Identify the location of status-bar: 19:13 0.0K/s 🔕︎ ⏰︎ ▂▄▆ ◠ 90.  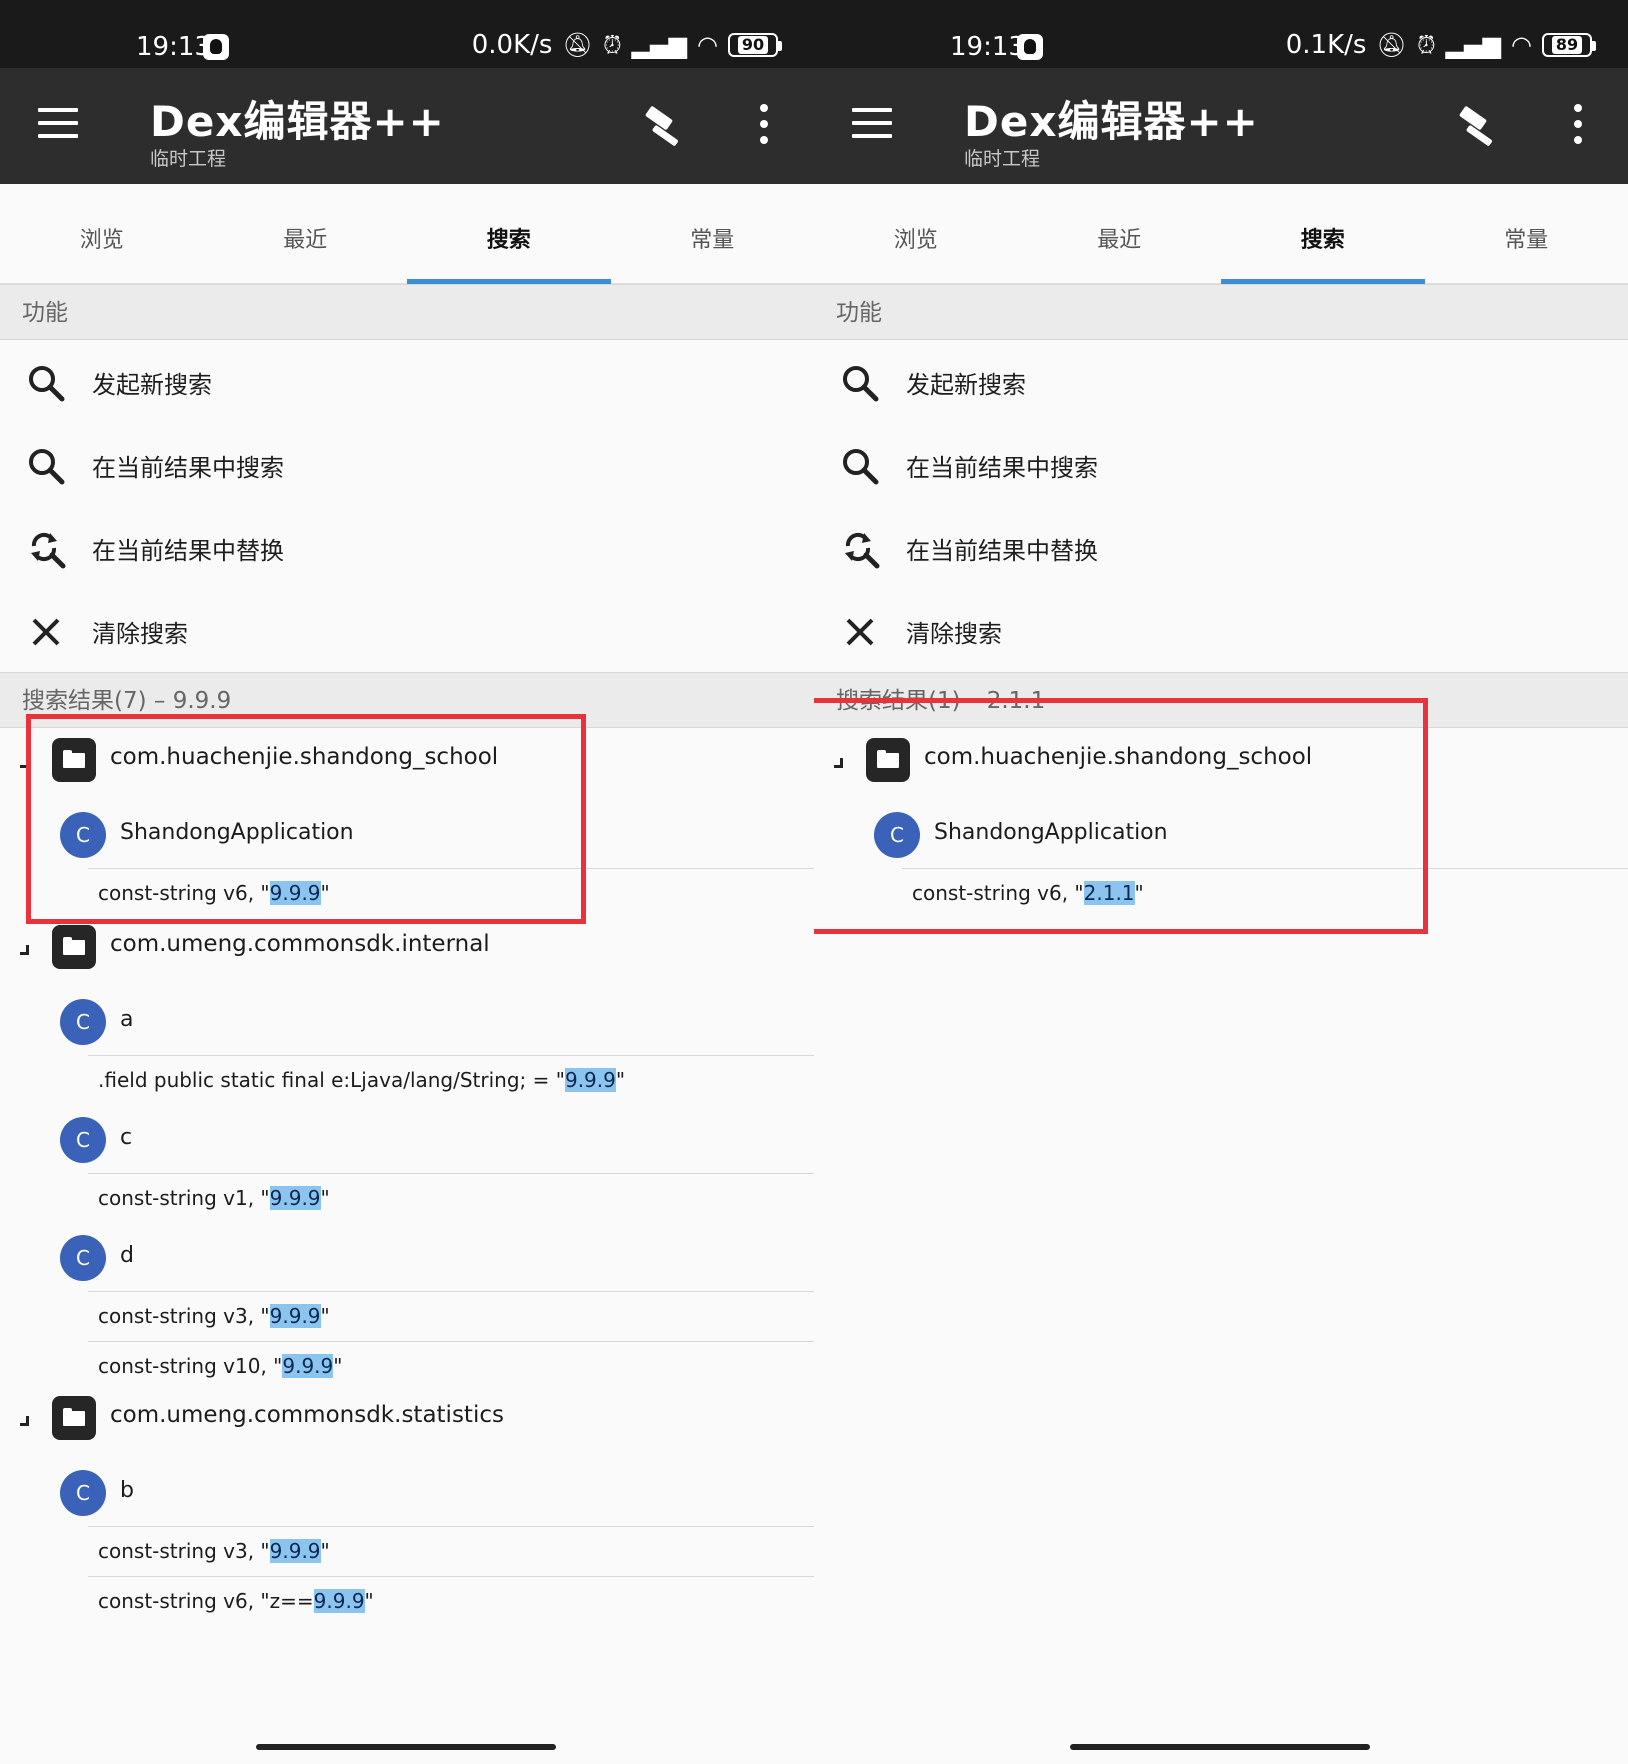
(407, 34).